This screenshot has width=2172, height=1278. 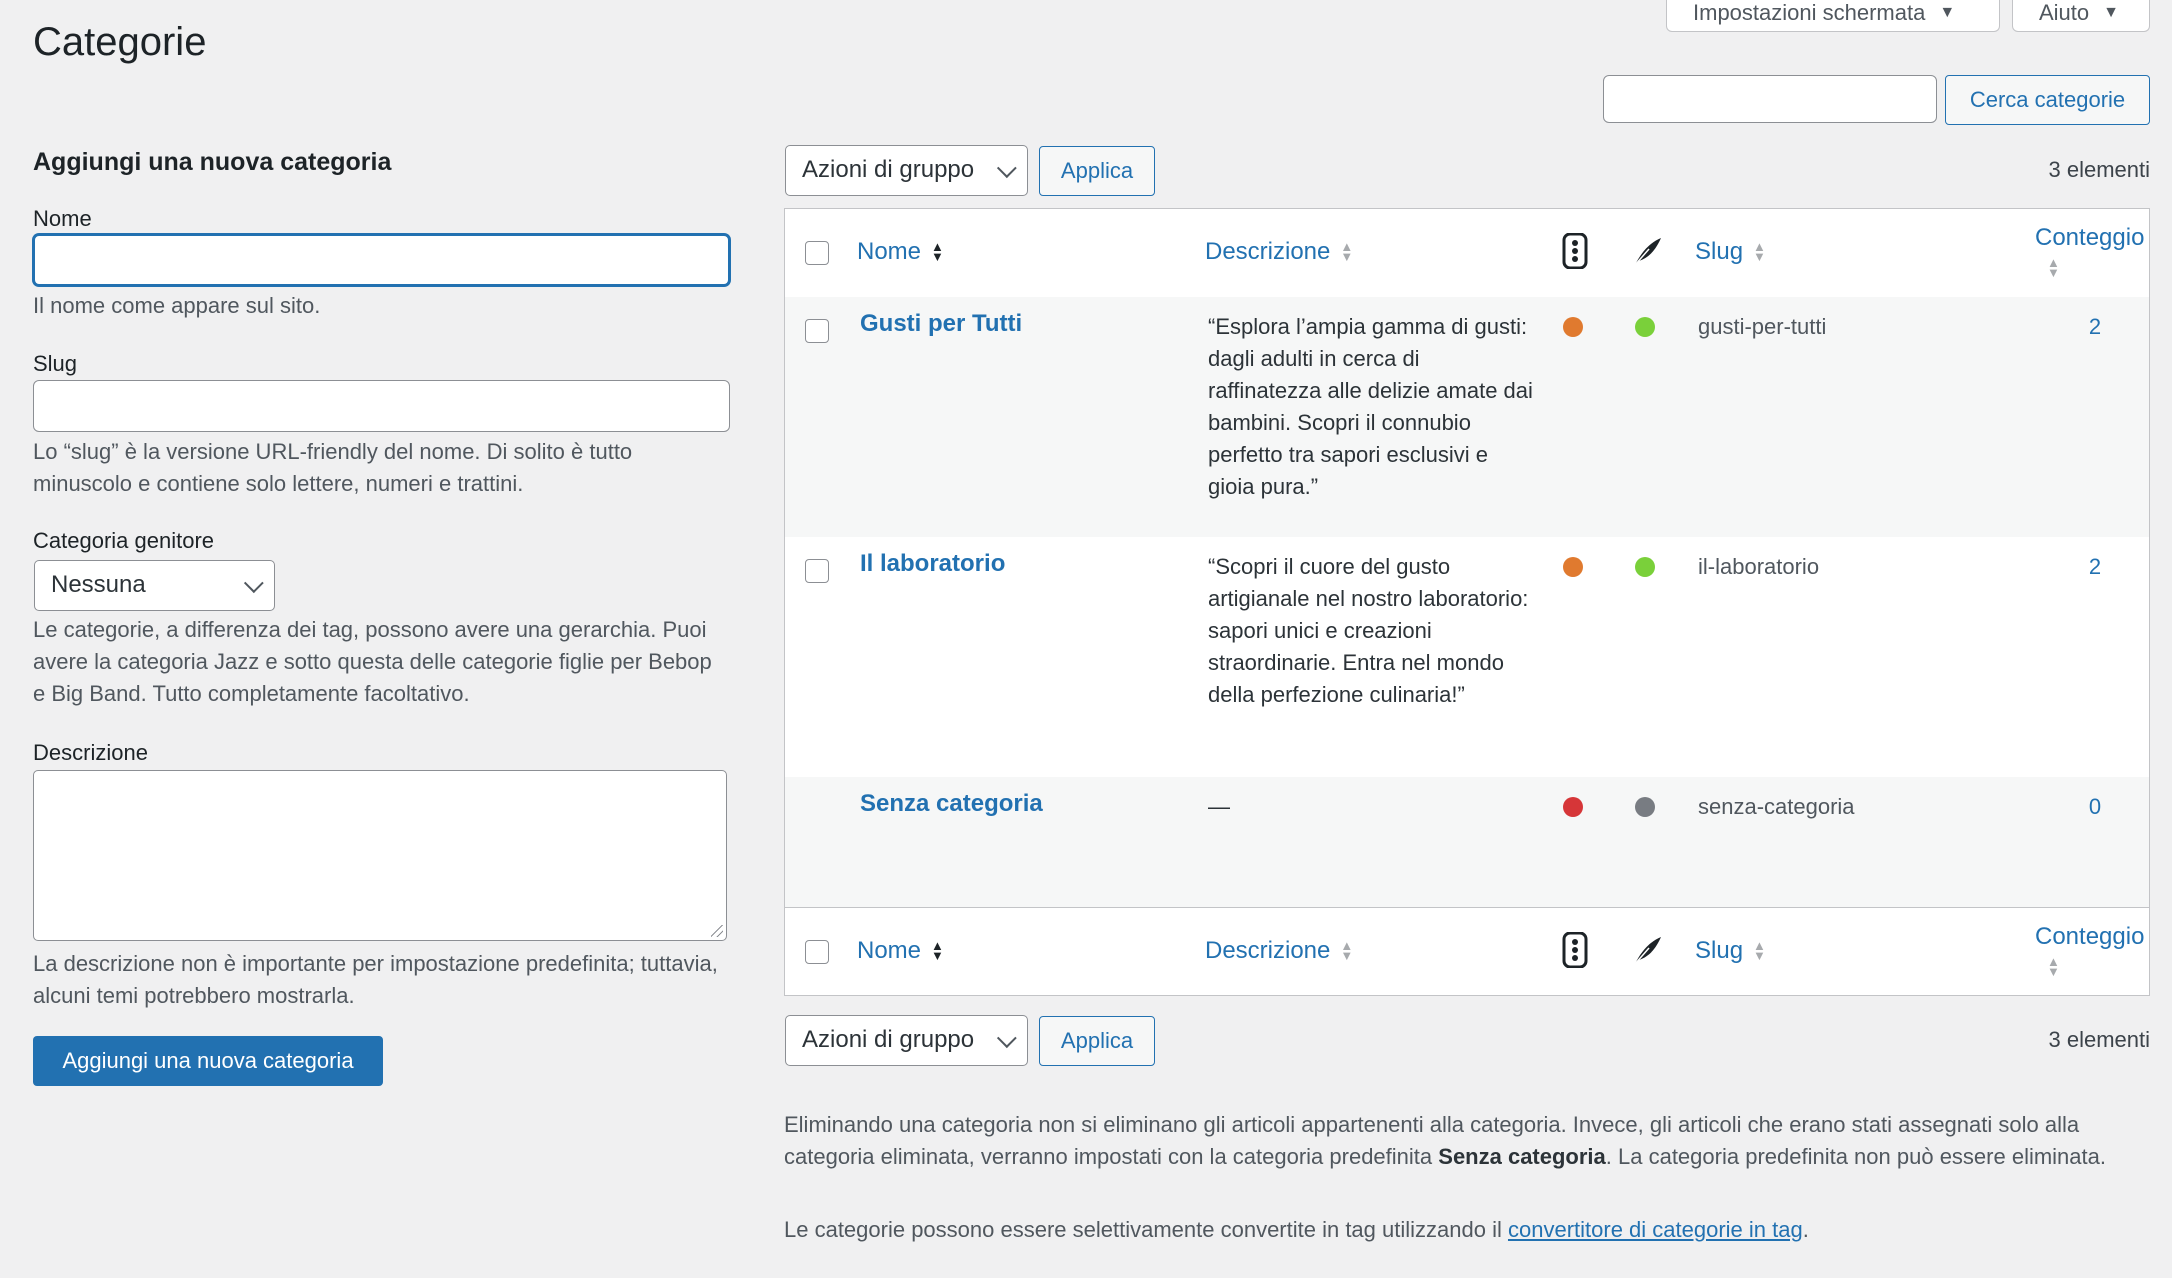 I want to click on slug-input, so click(x=381, y=406).